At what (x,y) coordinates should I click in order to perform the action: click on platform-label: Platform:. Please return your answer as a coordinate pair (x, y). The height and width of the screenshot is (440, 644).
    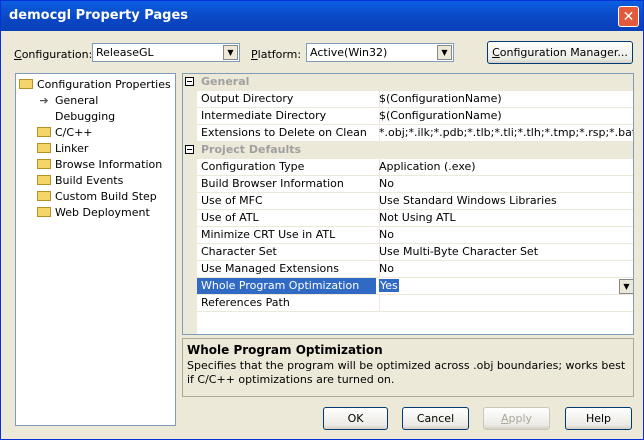
    Looking at the image, I should click on (276, 54).